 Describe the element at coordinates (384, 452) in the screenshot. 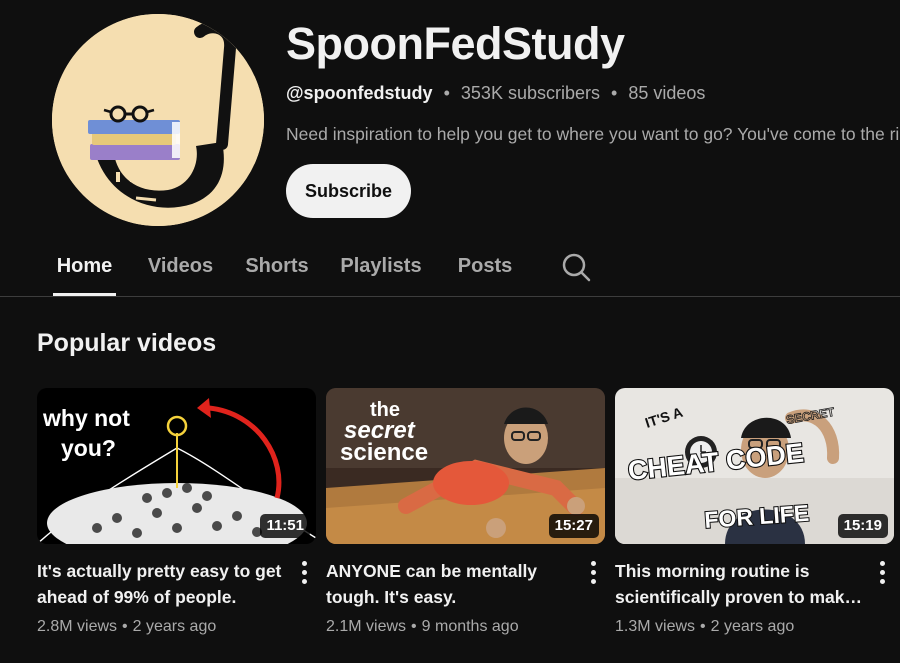

I see `thumbnail-text: science` at that location.